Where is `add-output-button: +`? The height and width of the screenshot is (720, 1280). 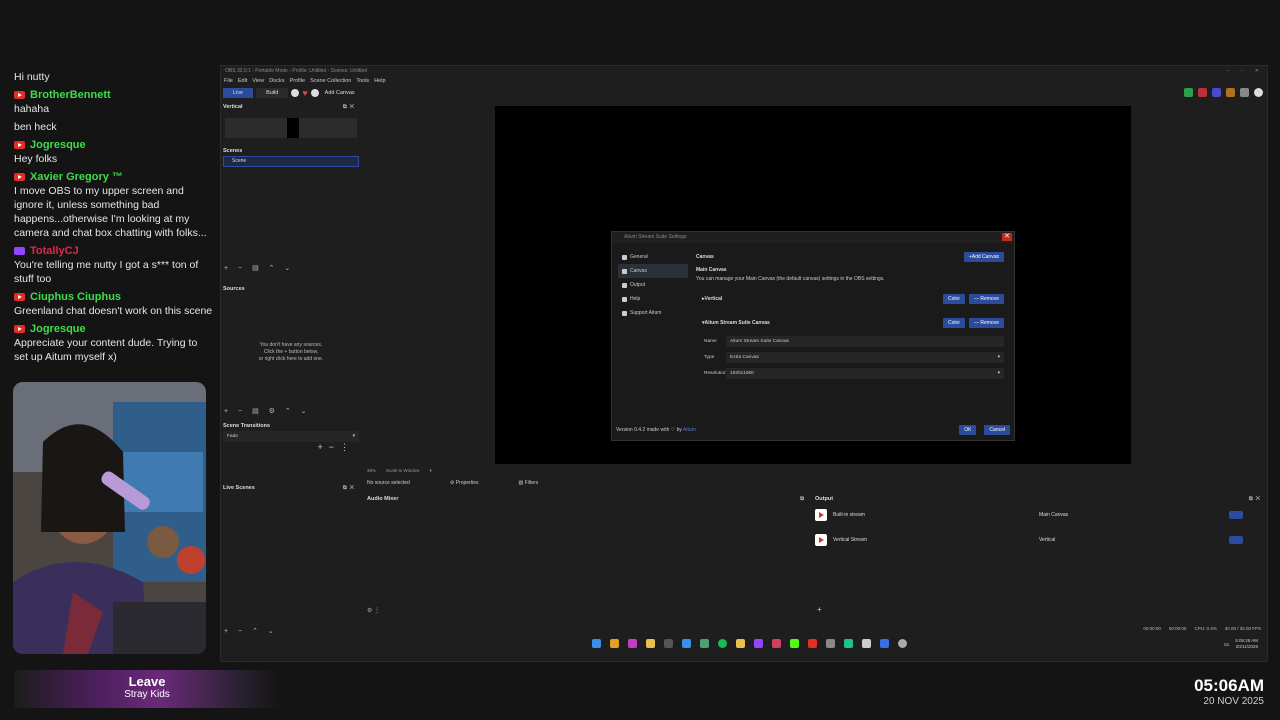 add-output-button: + is located at coordinates (819, 609).